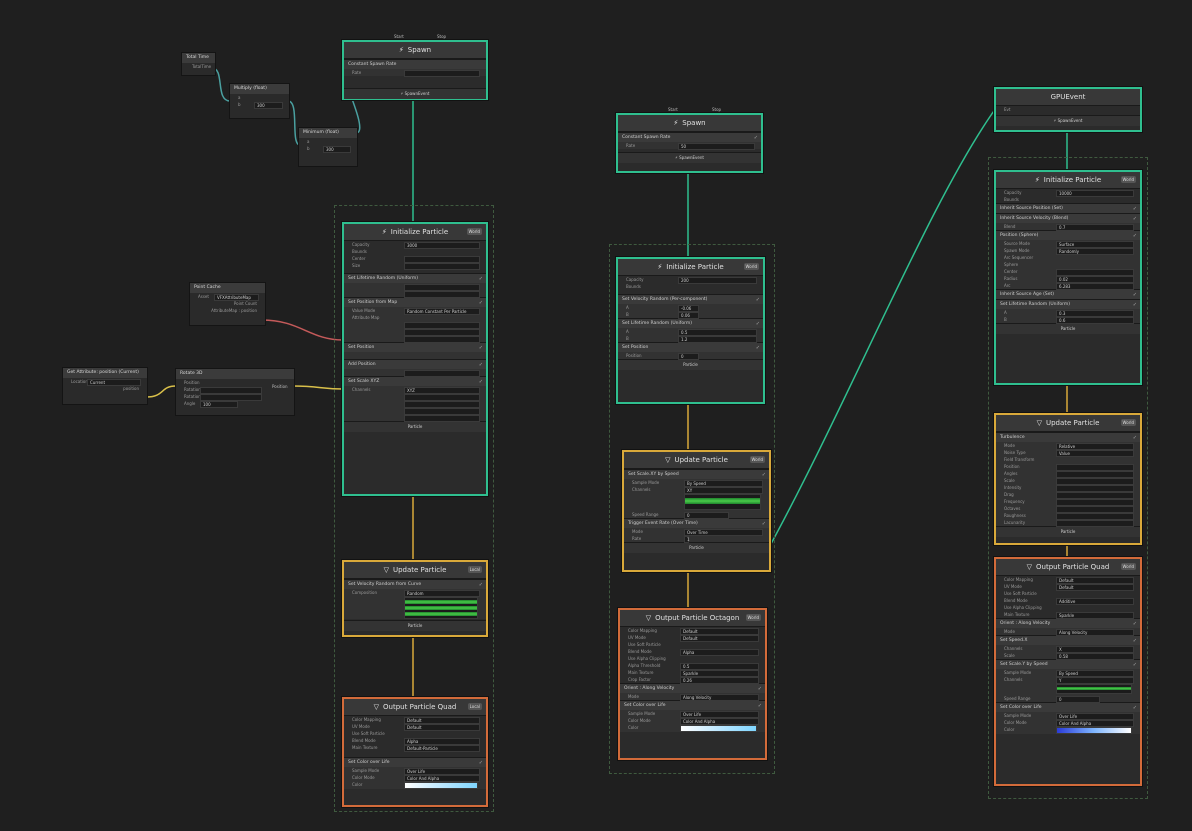 This screenshot has height=831, width=1192. What do you see at coordinates (415, 368) in the screenshot?
I see `block-add-position: Add Position ✓` at bounding box center [415, 368].